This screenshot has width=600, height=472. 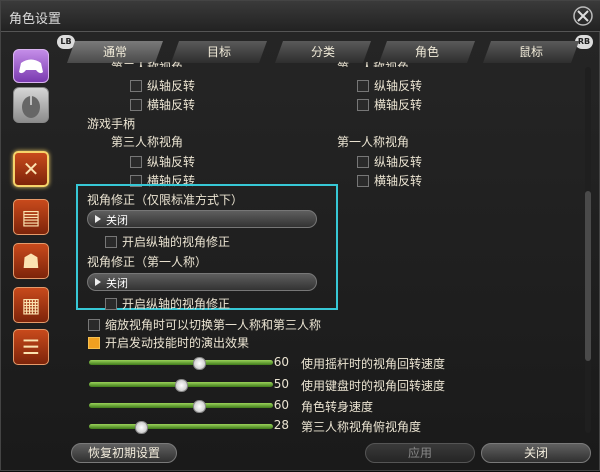 I want to click on slider-value: 28, so click(x=281, y=425).